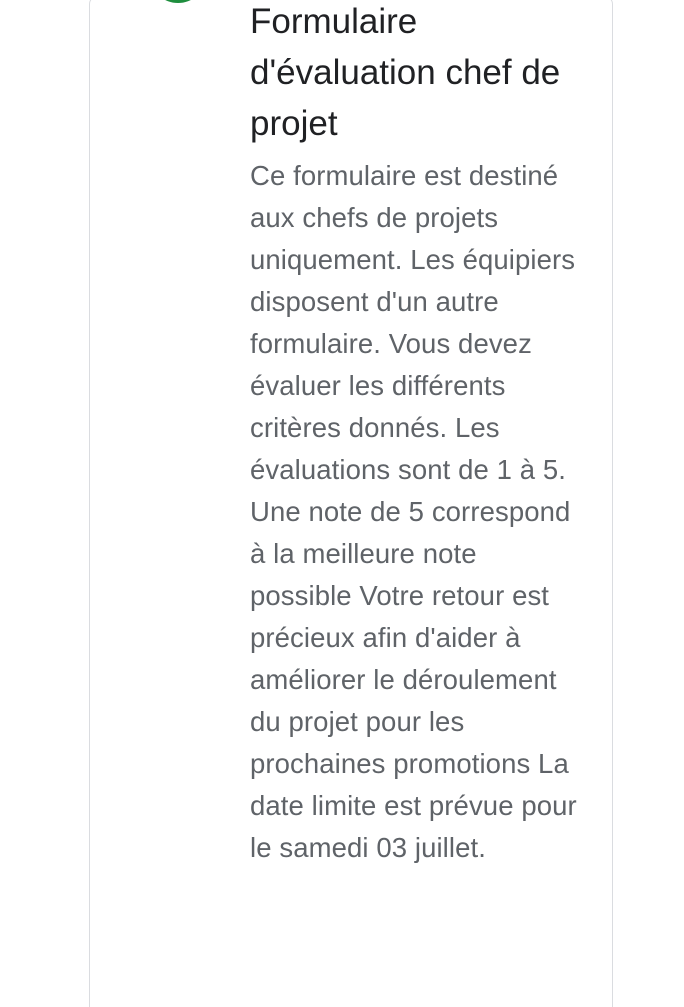 The height and width of the screenshot is (1007, 684). Describe the element at coordinates (178, 1) in the screenshot. I see `form-icon` at that location.